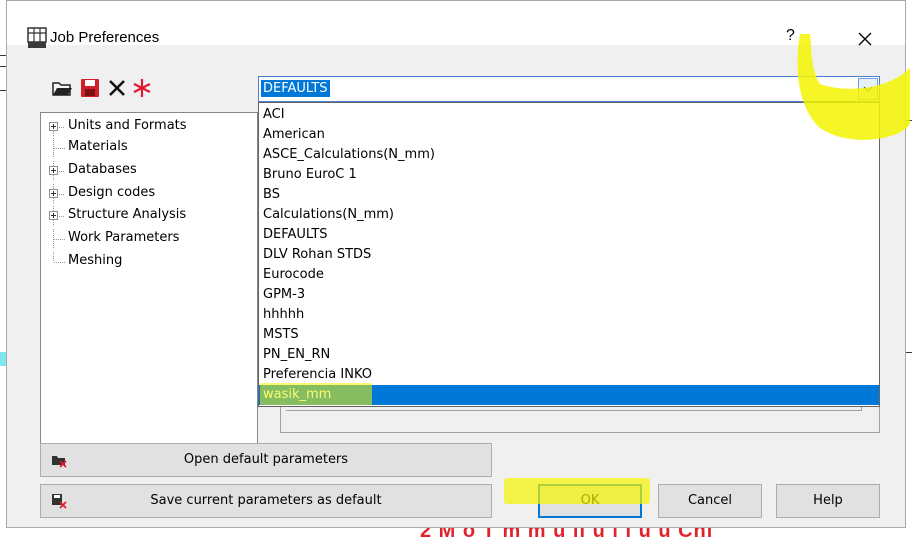 The width and height of the screenshot is (912, 543). What do you see at coordinates (569, 295) in the screenshot?
I see `dropdown-option: GPM-3` at bounding box center [569, 295].